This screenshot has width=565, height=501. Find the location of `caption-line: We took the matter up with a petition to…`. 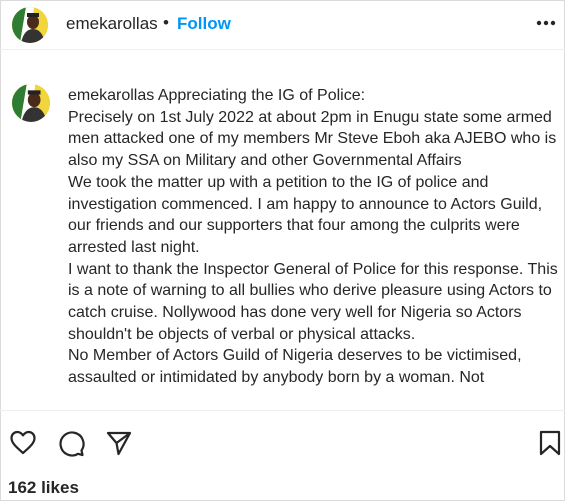

caption-line: We took the matter up with a petition to… is located at coordinates (305, 214).